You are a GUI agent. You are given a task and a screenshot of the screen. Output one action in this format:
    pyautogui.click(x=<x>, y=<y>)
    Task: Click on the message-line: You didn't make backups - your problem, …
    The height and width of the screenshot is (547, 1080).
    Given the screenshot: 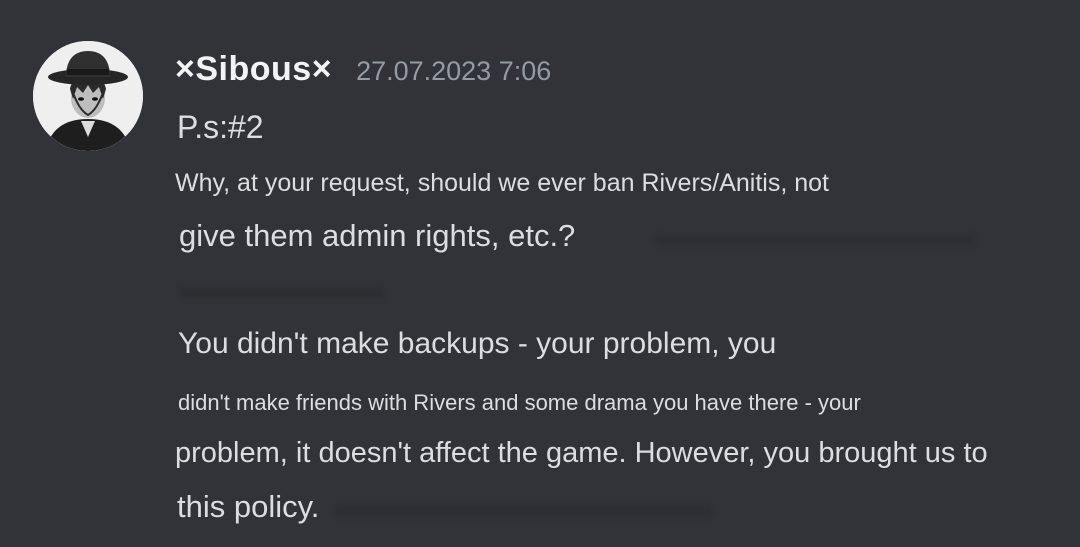 What is the action you would take?
    pyautogui.click(x=477, y=343)
    